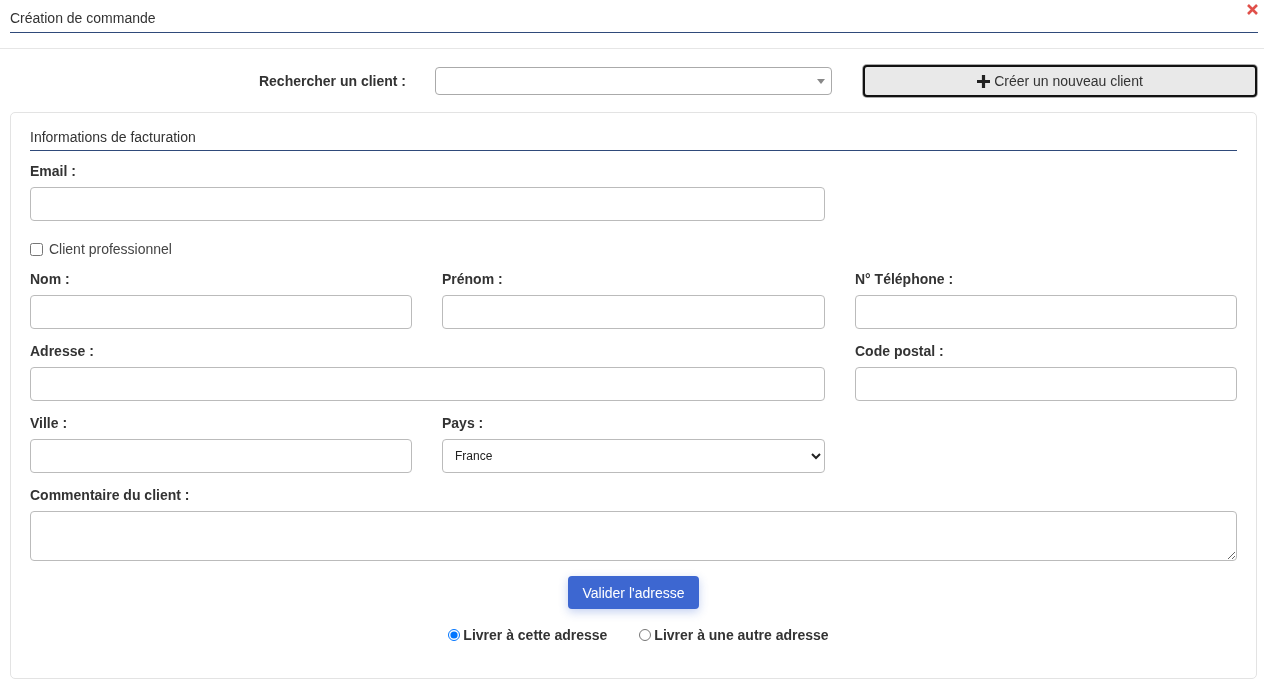 The image size is (1264, 687). What do you see at coordinates (633, 456) in the screenshot?
I see `country-select: France` at bounding box center [633, 456].